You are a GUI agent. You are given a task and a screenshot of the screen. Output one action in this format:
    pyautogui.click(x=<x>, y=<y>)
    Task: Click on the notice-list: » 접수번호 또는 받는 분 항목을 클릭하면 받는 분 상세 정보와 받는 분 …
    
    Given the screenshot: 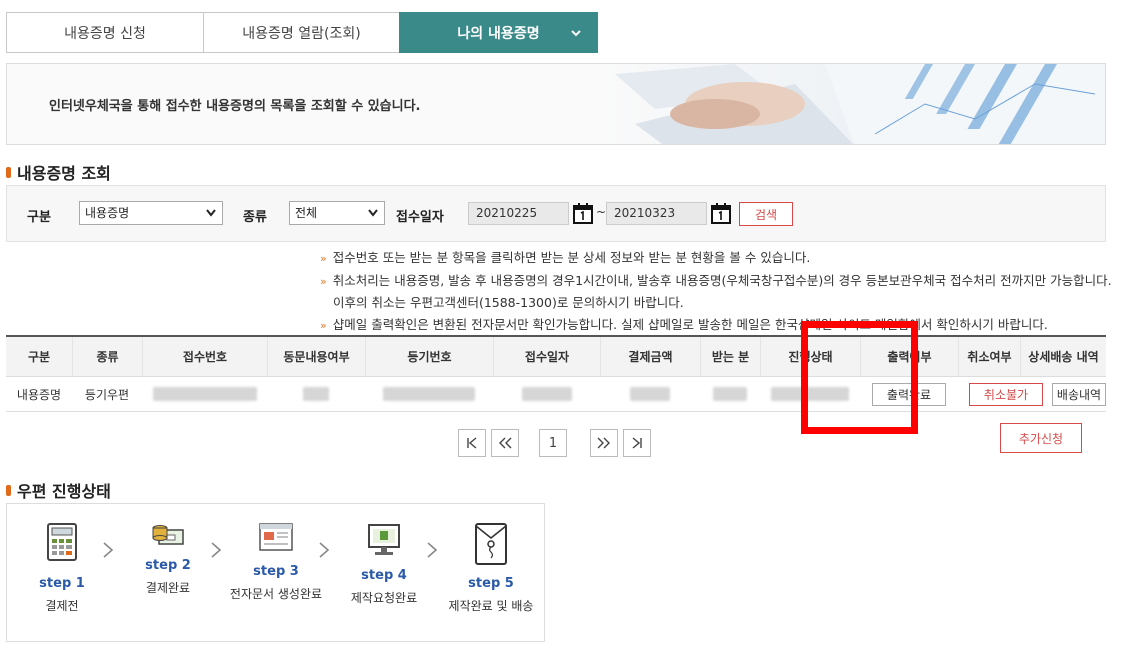 What is the action you would take?
    pyautogui.click(x=716, y=291)
    